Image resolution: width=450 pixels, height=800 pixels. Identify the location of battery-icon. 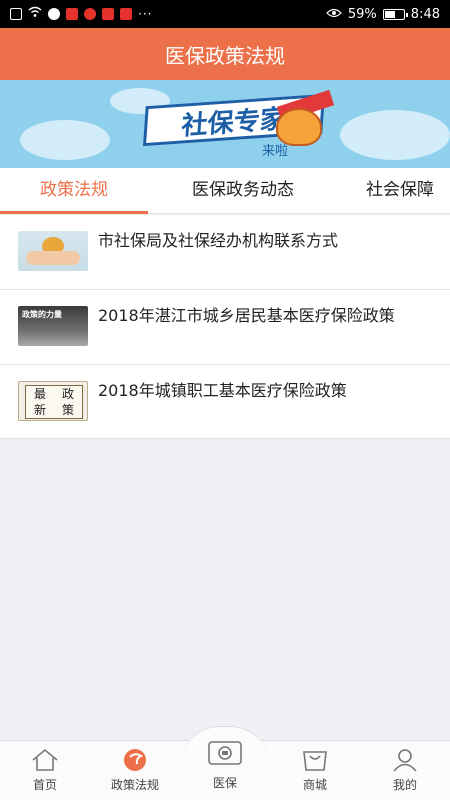
(395, 14).